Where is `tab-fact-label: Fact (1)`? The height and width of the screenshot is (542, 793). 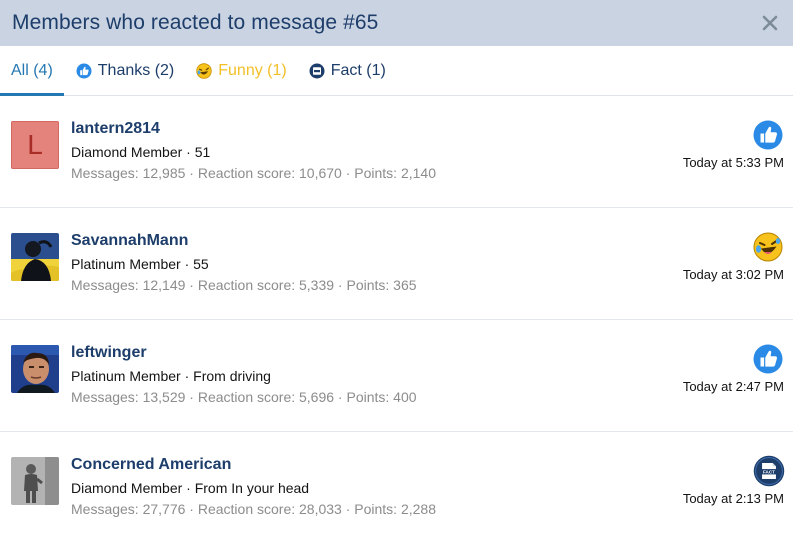
tab-fact-label: Fact (1) is located at coordinates (358, 70).